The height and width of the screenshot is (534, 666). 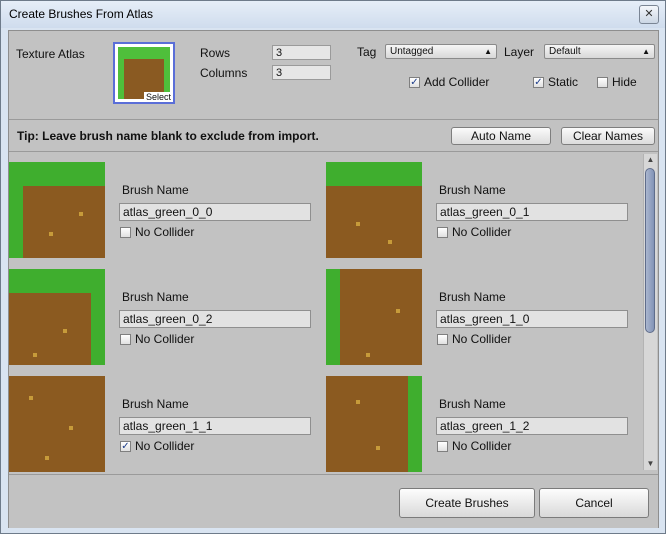 What do you see at coordinates (301, 72) in the screenshot?
I see `columns-input: 3` at bounding box center [301, 72].